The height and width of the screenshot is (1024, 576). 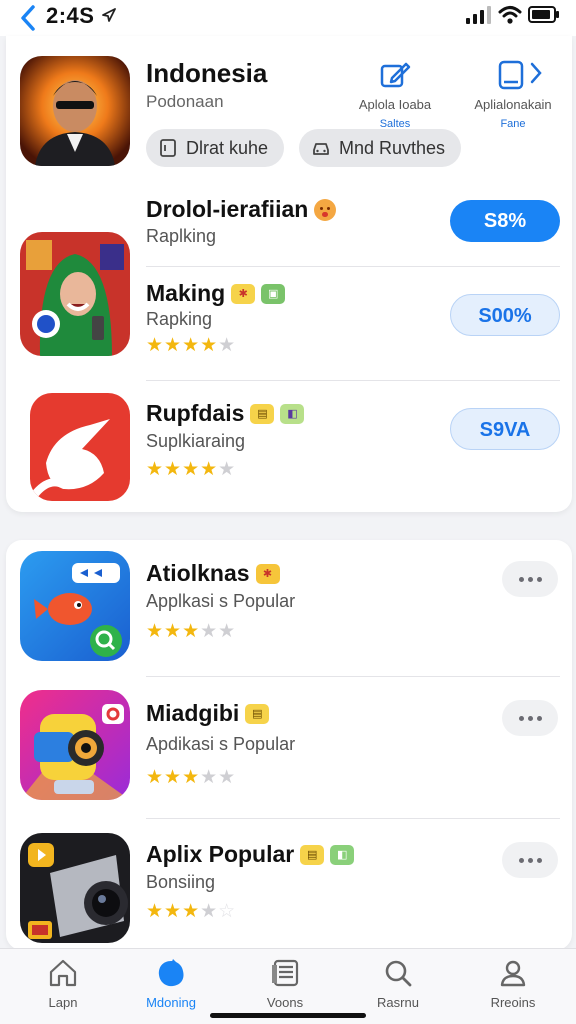 What do you see at coordinates (207, 73) in the screenshot?
I see `page-title: Indonesia` at bounding box center [207, 73].